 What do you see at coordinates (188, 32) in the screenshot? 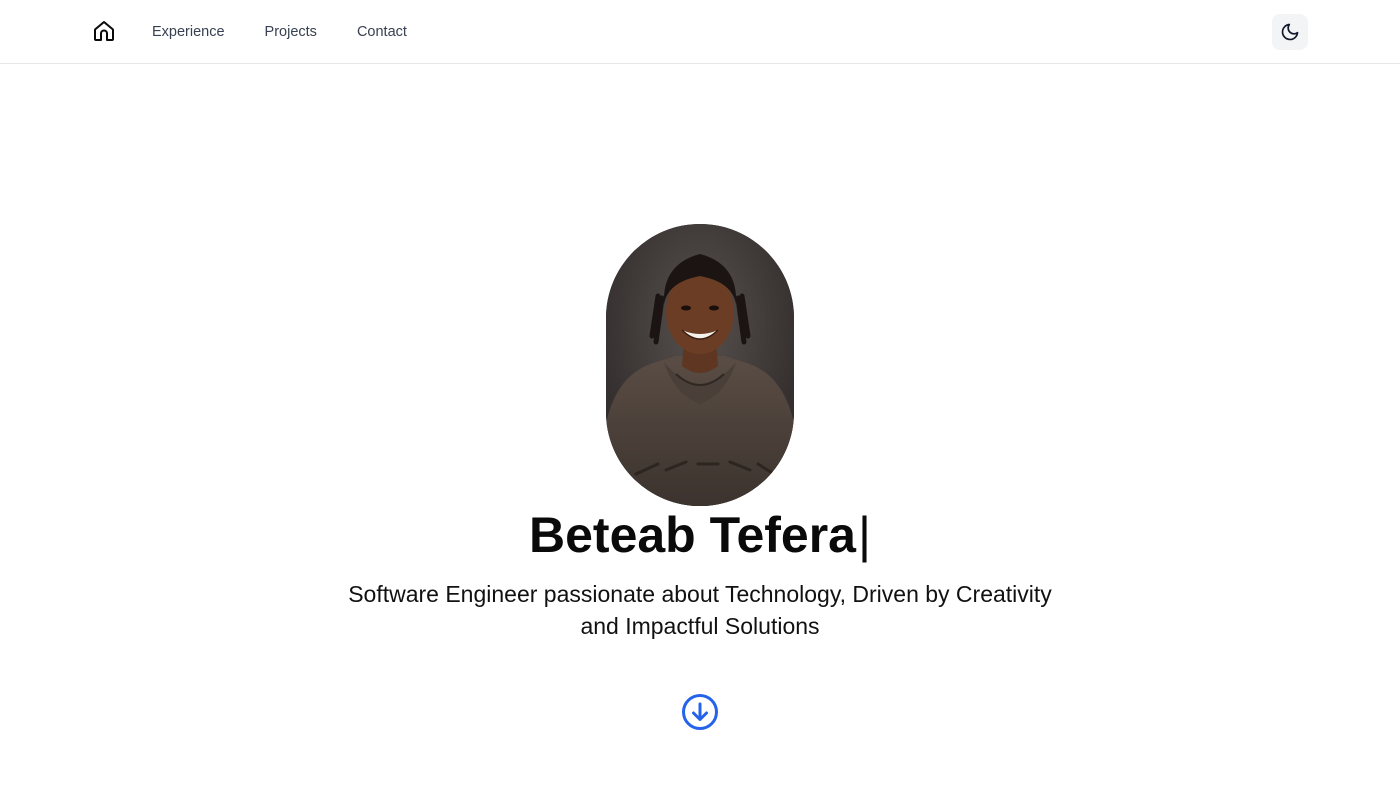
I see `nav-link-experience: Experience` at bounding box center [188, 32].